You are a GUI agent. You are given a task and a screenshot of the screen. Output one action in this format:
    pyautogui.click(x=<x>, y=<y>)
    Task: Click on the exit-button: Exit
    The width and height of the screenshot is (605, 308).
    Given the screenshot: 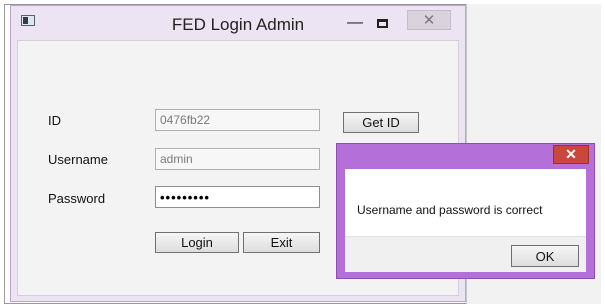 What is the action you would take?
    pyautogui.click(x=281, y=242)
    